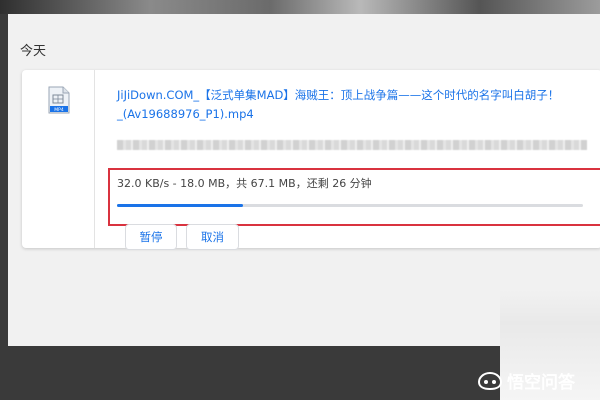 The image size is (600, 400). What do you see at coordinates (354, 197) in the screenshot?
I see `red-highlight-annotation` at bounding box center [354, 197].